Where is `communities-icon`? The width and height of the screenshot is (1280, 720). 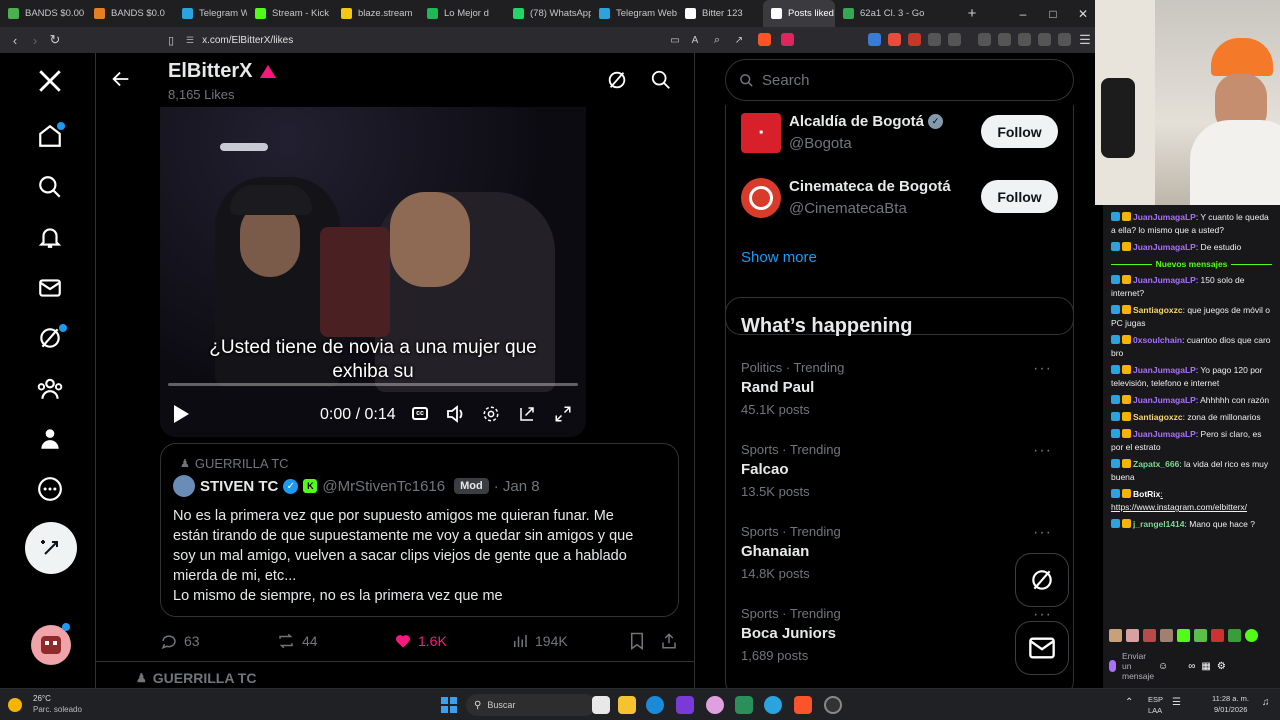
communities-icon is located at coordinates (50, 389).